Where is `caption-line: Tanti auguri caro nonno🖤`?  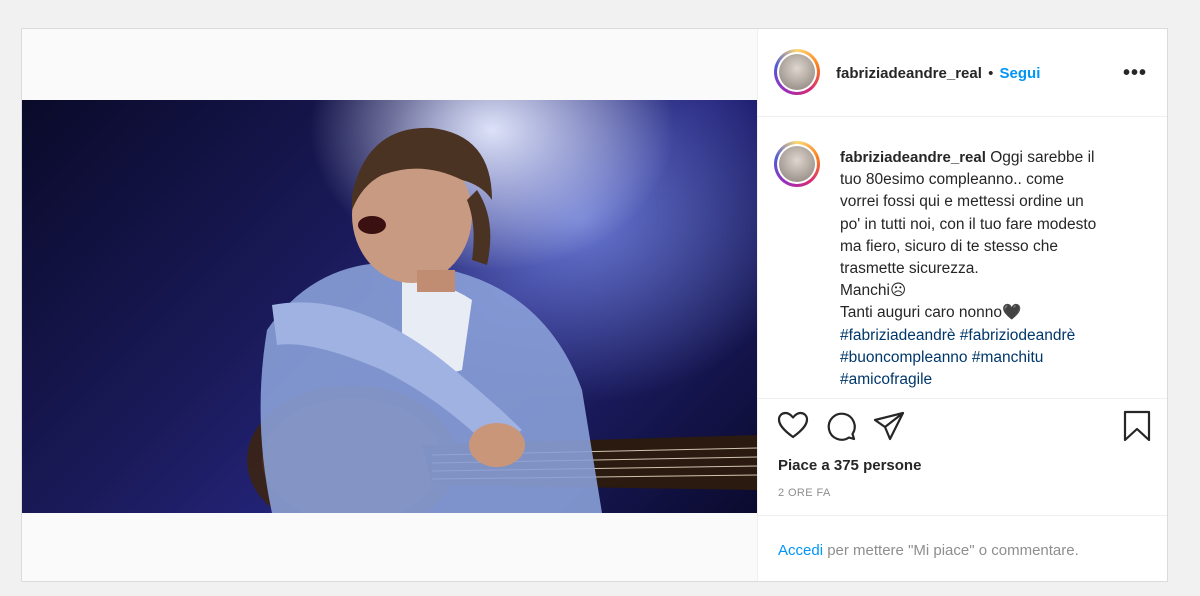
caption-line: Tanti auguri caro nonno🖤 is located at coordinates (931, 313).